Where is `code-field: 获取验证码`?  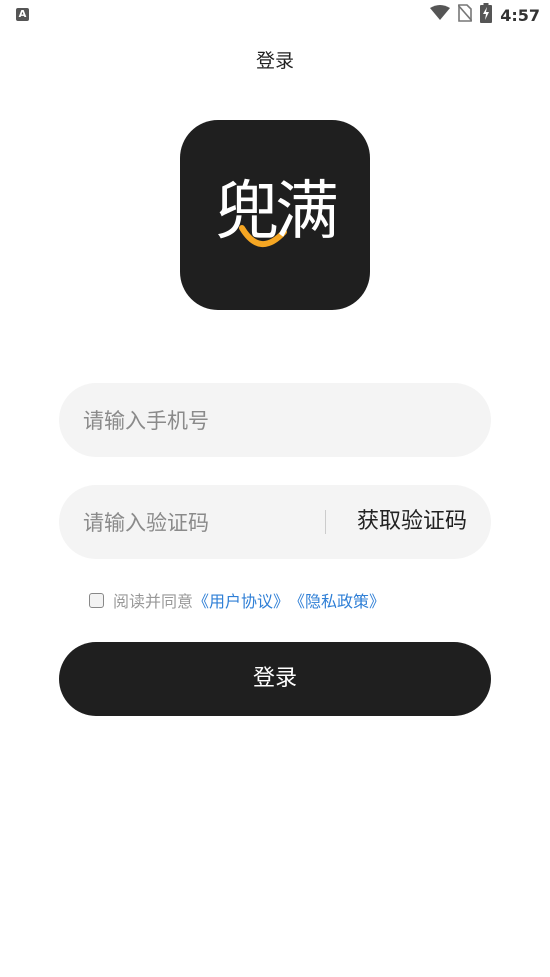 code-field: 获取验证码 is located at coordinates (275, 523).